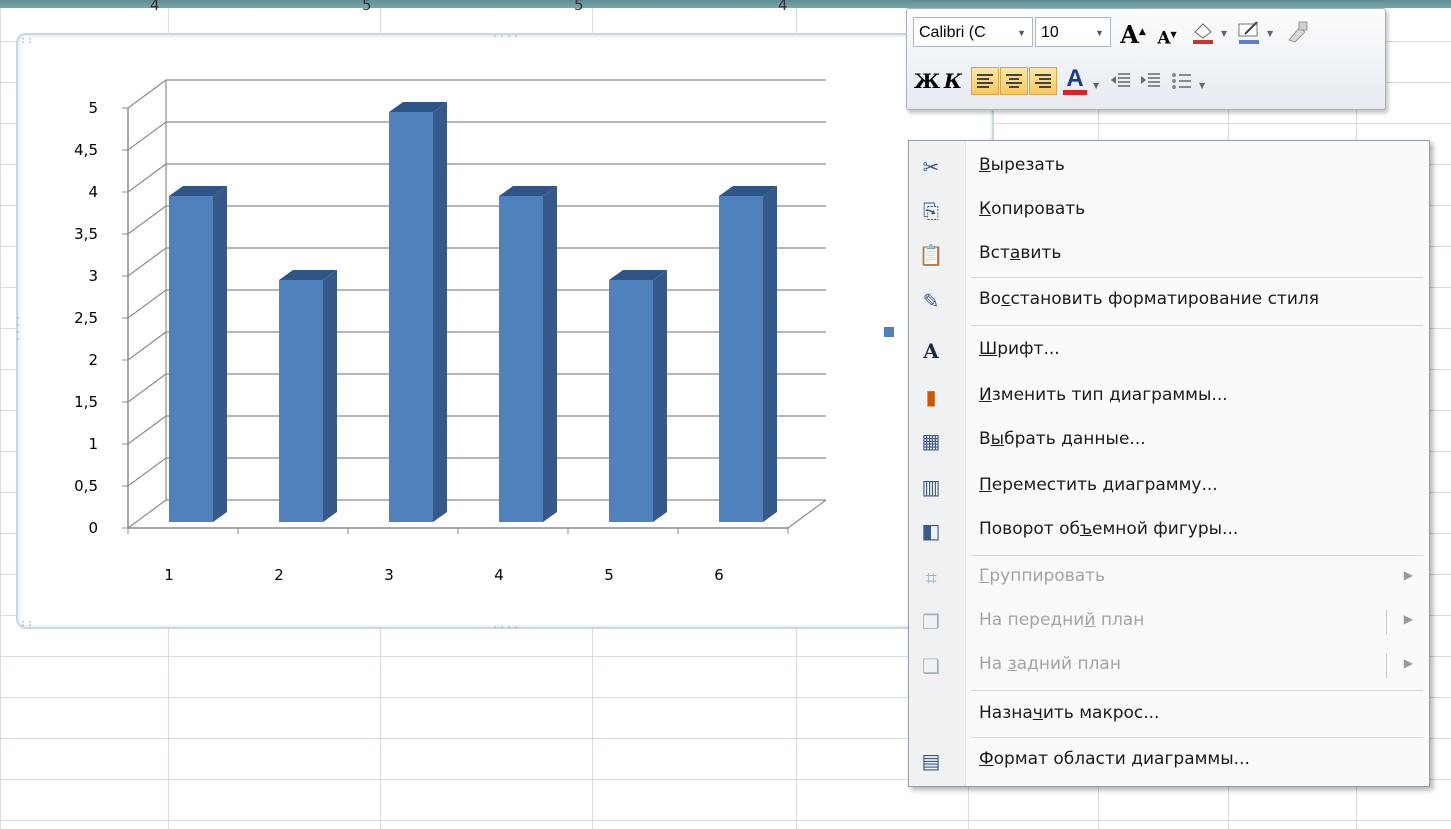 Image resolution: width=1451 pixels, height=829 pixels. I want to click on menu-item-label: Восстановить форматирование стиля, so click(1149, 299).